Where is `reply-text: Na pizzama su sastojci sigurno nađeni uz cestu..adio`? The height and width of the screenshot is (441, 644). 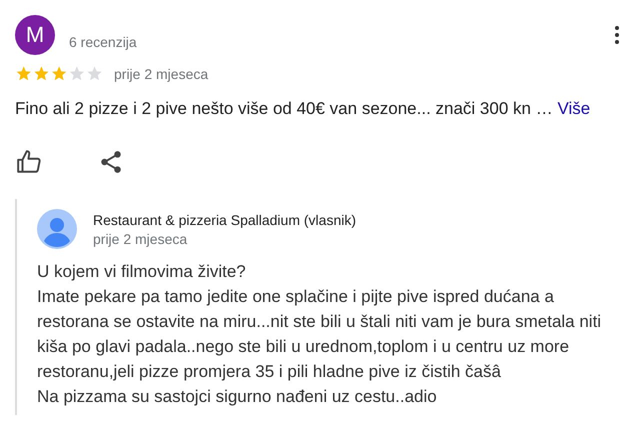
reply-text: Na pizzama su sastojci sigurno nađeni uz cestu..adio is located at coordinates (237, 397).